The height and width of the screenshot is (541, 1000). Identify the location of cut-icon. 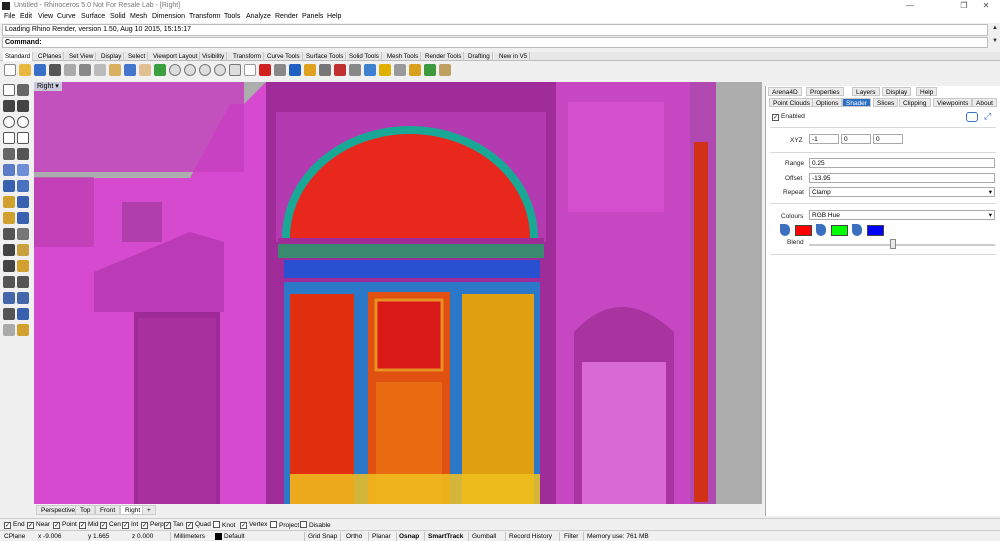
(85, 70).